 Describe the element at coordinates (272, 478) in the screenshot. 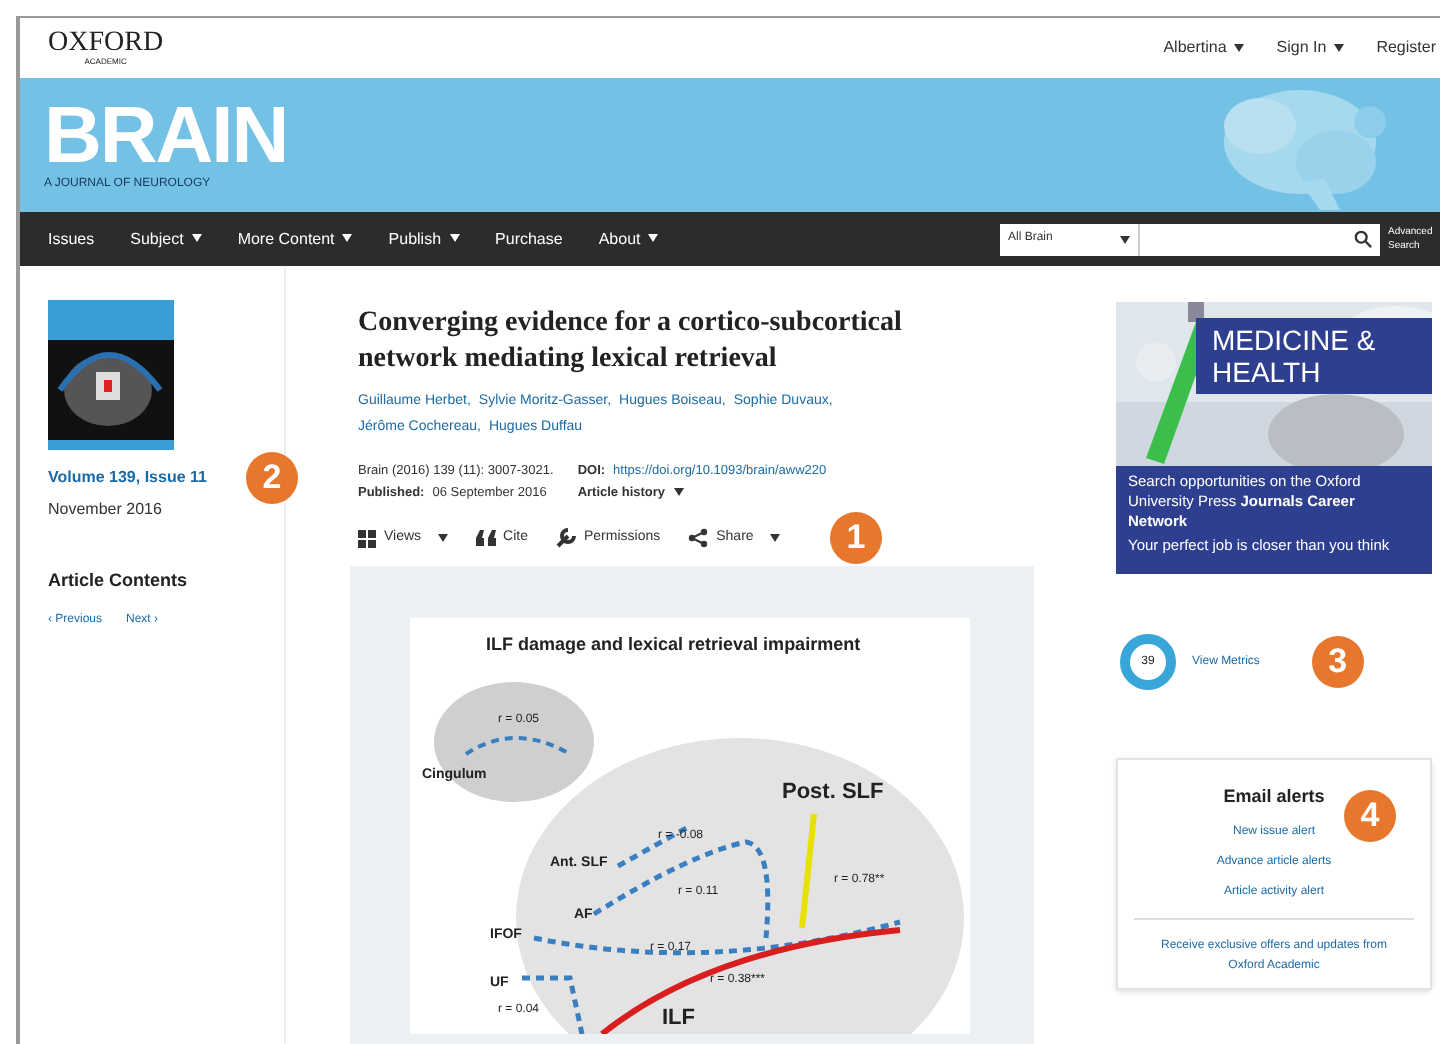

I see `number-badge: 2` at that location.